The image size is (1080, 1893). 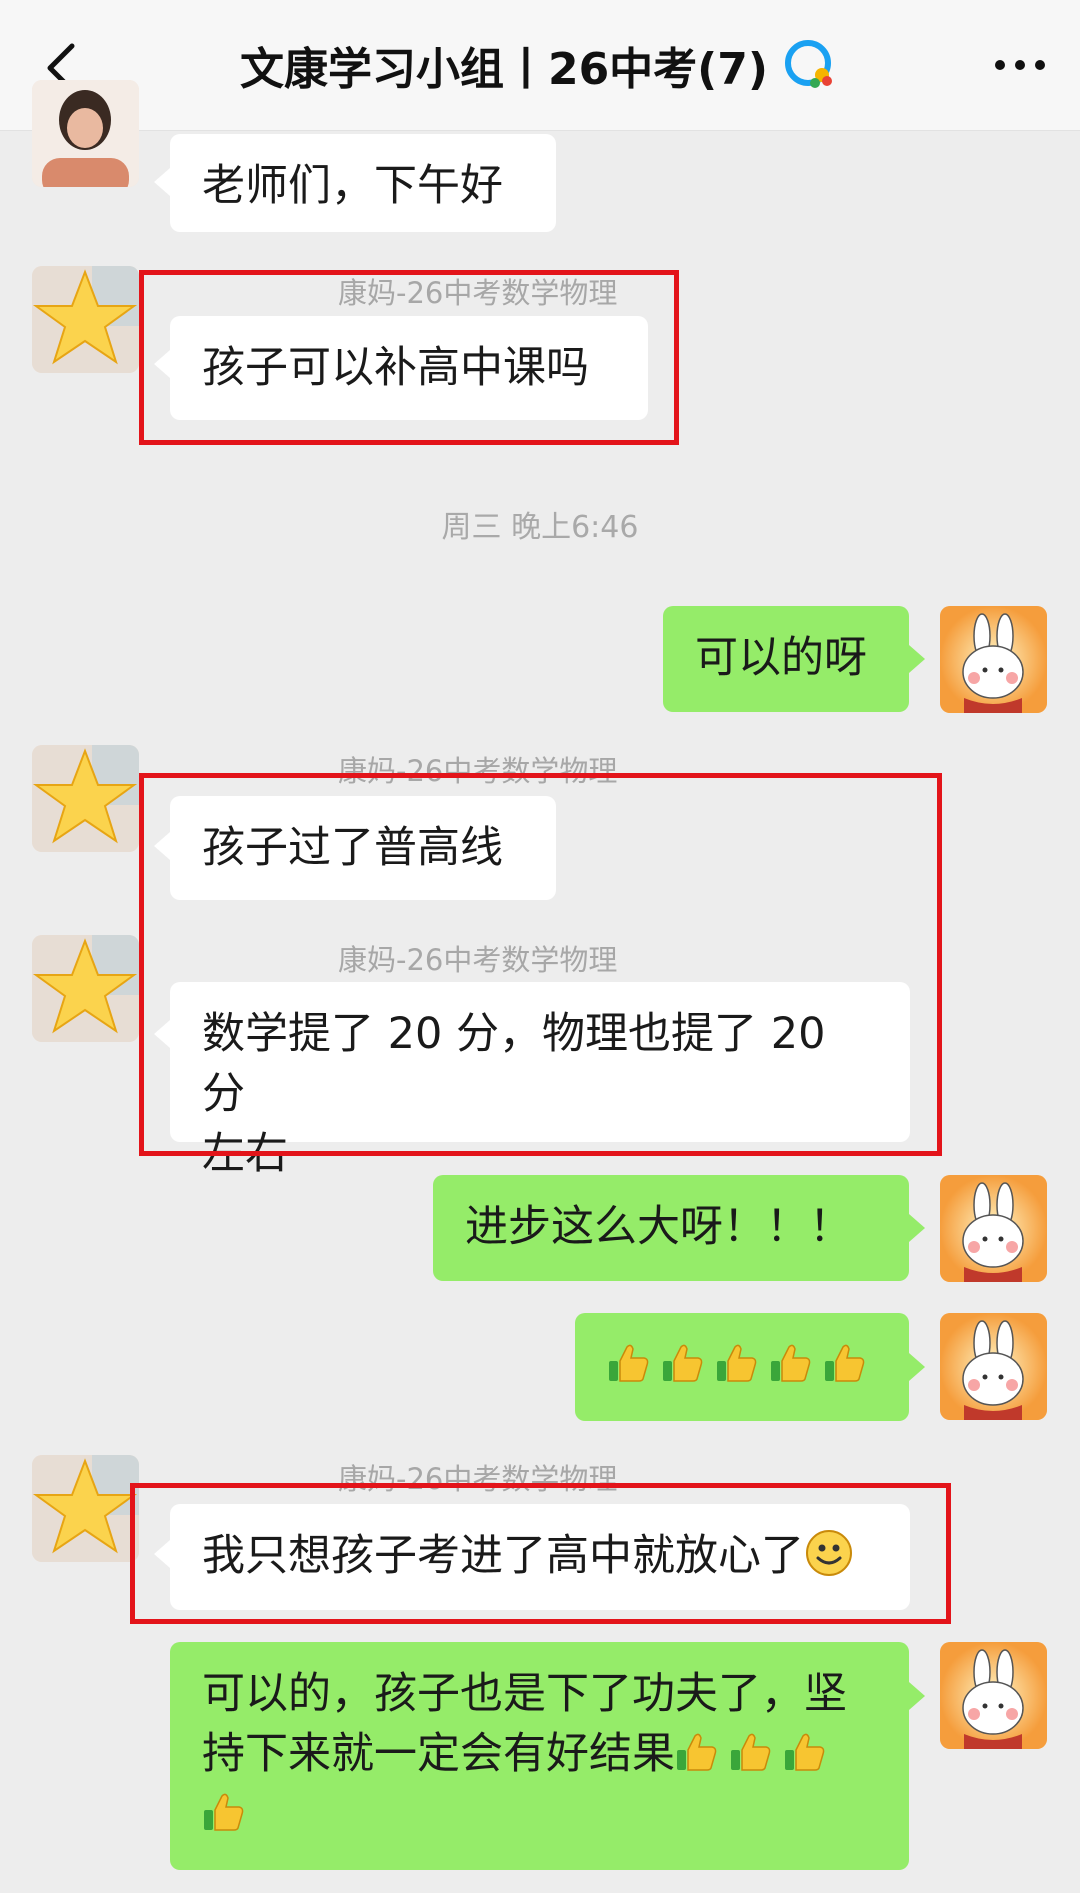 I want to click on group-name: 文康学习小组丨26中考(7), so click(x=504, y=69).